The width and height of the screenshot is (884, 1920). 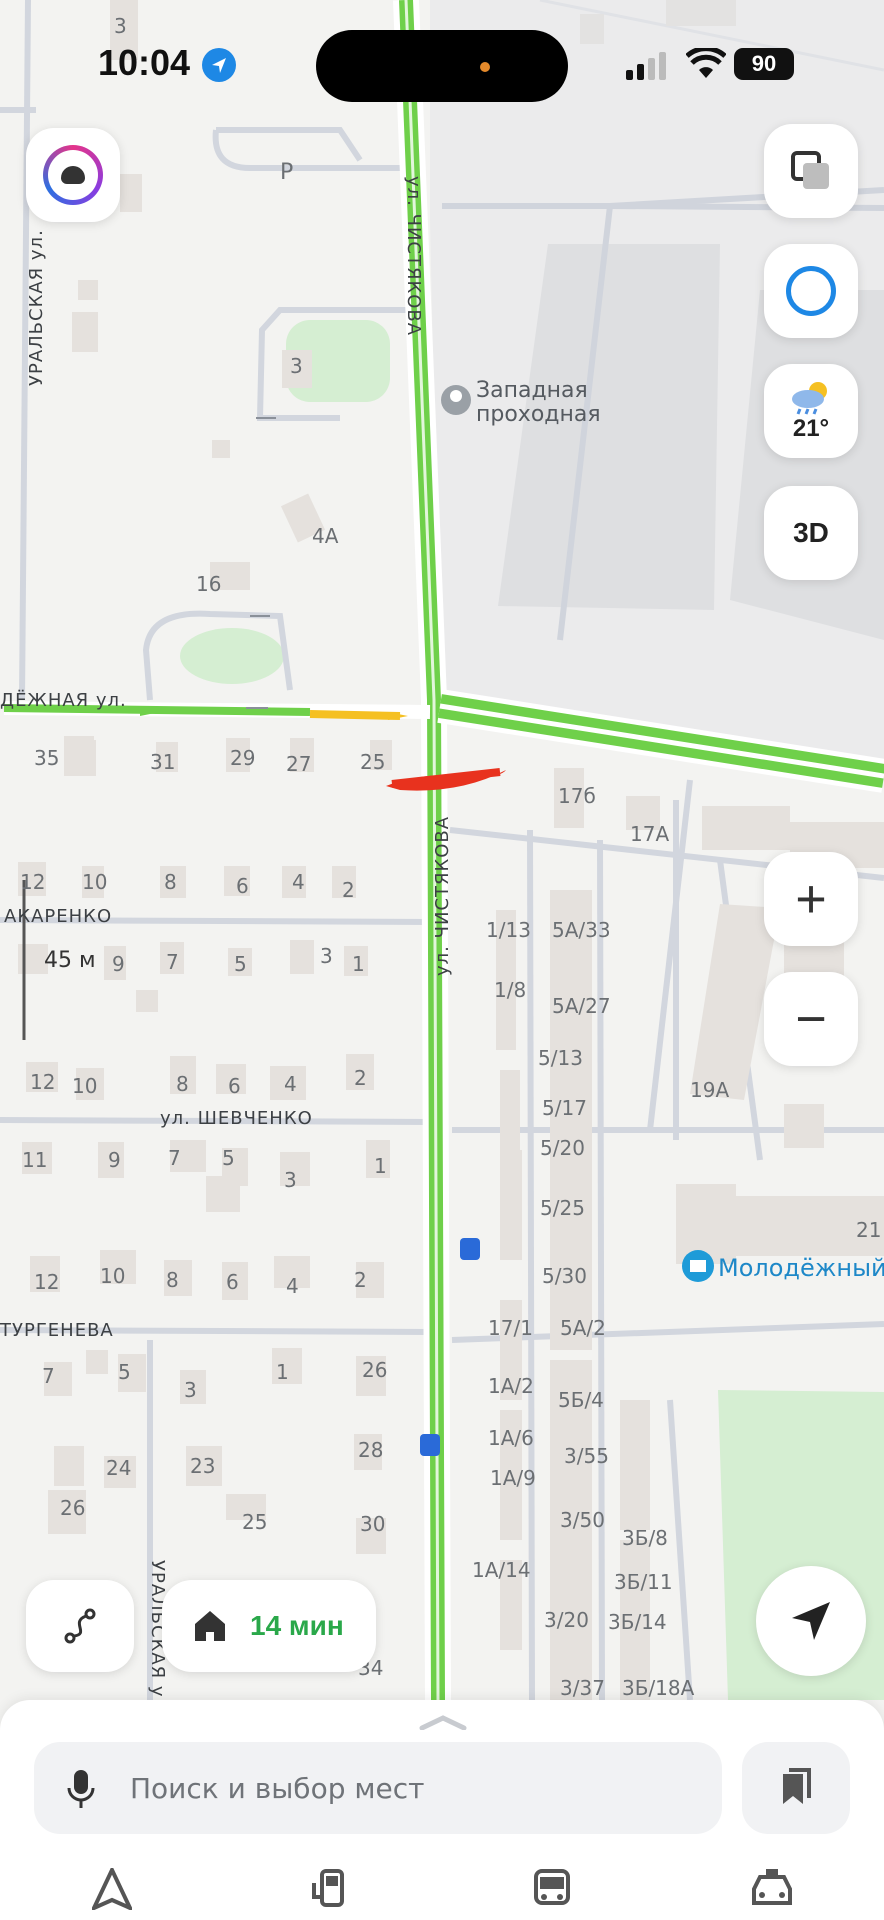 I want to click on house-number: 1А/9, so click(x=513, y=1478).